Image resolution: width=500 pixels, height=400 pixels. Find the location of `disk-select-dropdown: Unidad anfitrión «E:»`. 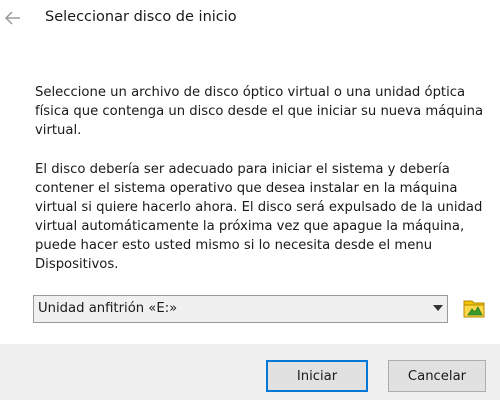

disk-select-dropdown: Unidad anfitrión «E:» is located at coordinates (240, 309).